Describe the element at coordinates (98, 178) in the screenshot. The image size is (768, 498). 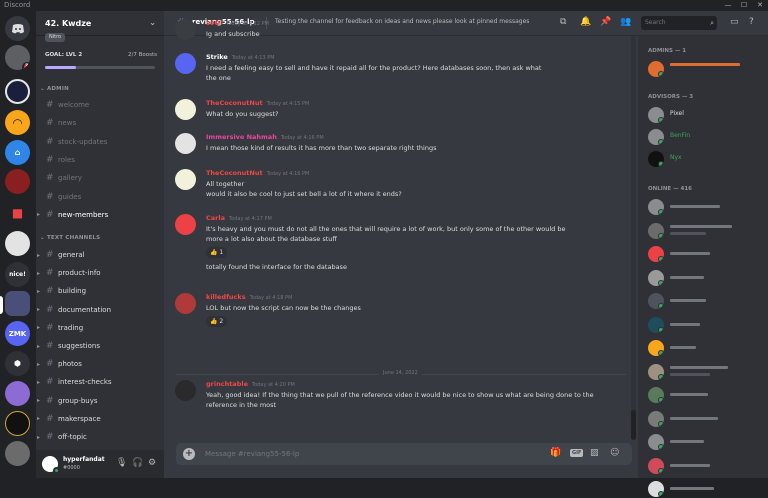
I see `channel-item: # gallery` at that location.